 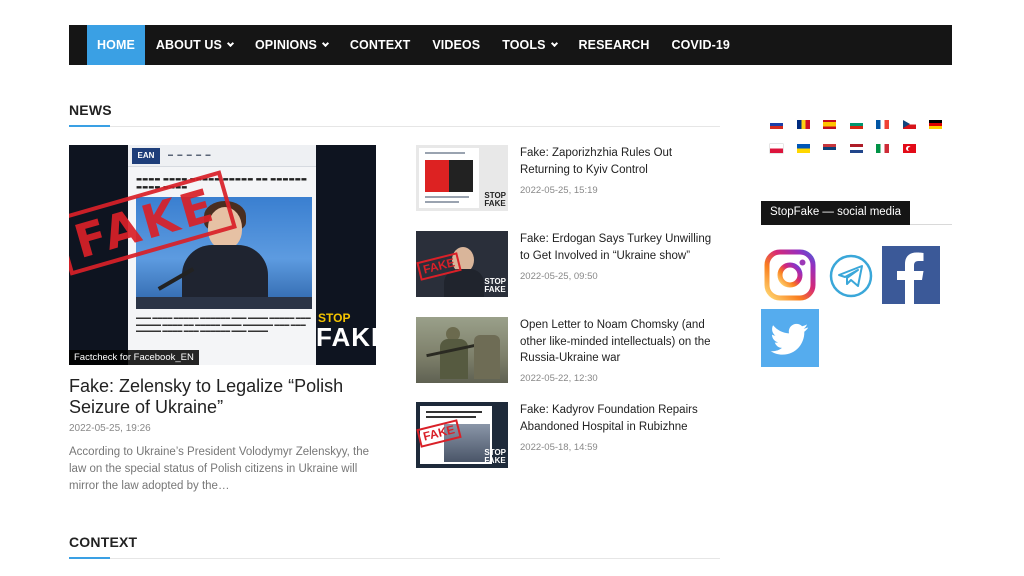 What do you see at coordinates (224, 303) in the screenshot?
I see `photo-desk` at bounding box center [224, 303].